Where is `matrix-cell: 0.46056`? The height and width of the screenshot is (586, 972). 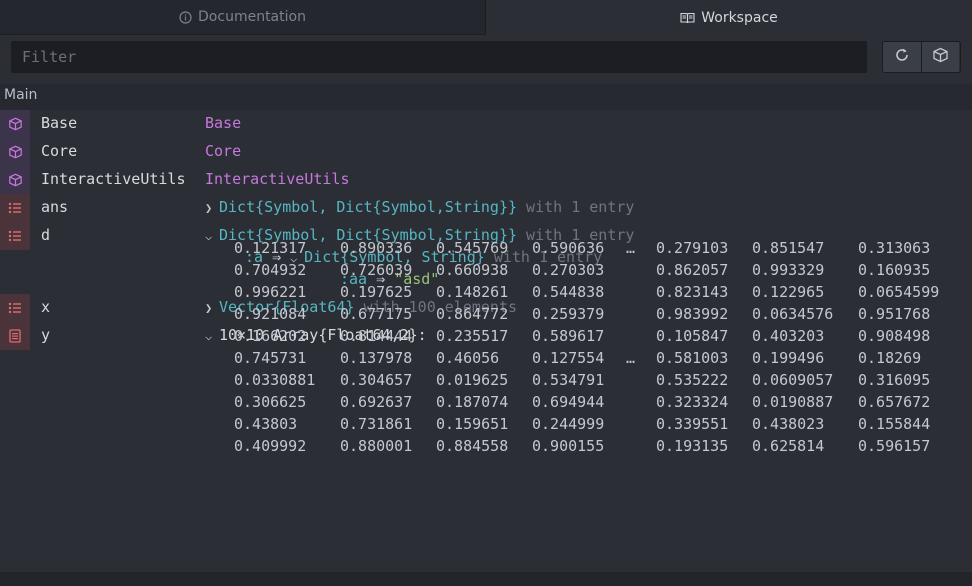
matrix-cell: 0.46056 is located at coordinates (468, 358).